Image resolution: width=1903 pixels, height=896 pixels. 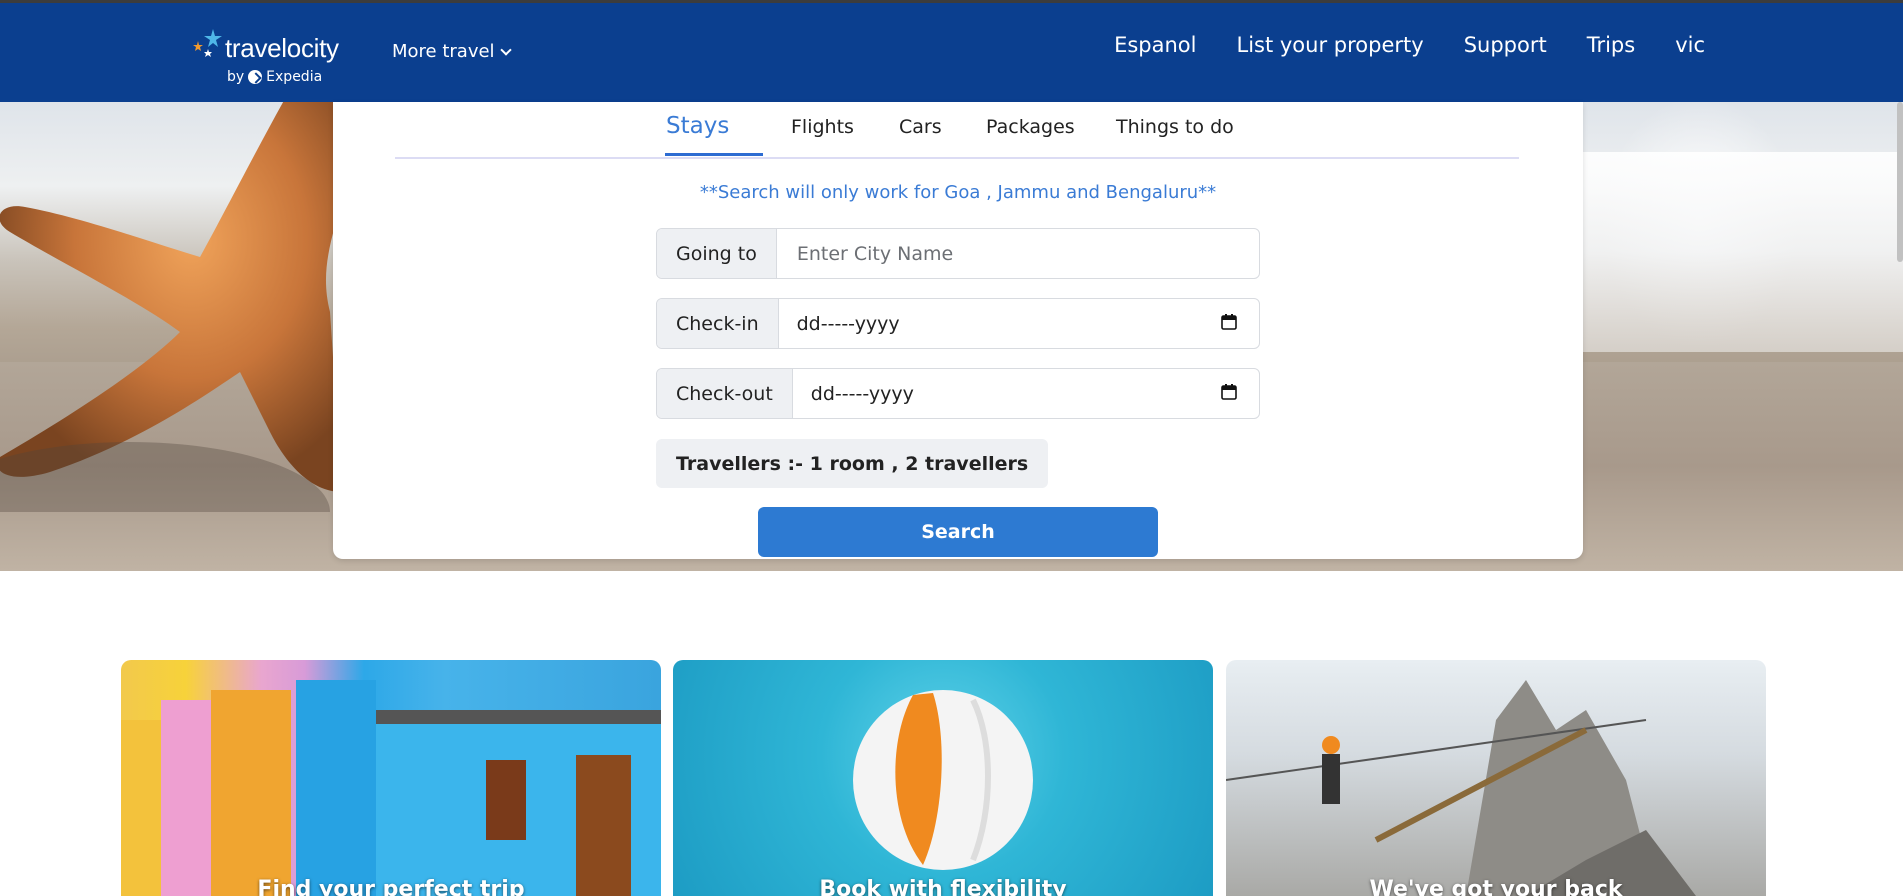 I want to click on more-travel-dropdown: More travel, so click(x=452, y=51).